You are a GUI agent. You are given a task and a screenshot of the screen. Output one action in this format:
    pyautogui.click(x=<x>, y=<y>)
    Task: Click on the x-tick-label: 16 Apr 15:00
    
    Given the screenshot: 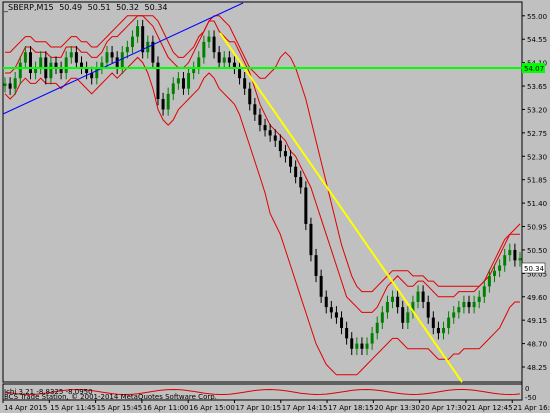 What is the action you would take?
    pyautogui.click(x=212, y=408)
    